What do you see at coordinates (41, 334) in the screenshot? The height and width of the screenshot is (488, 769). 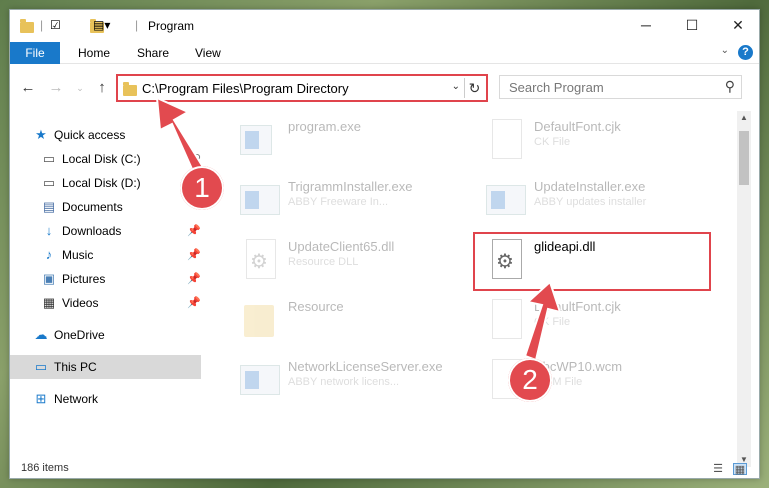 I see `cloud-icon: ☁` at bounding box center [41, 334].